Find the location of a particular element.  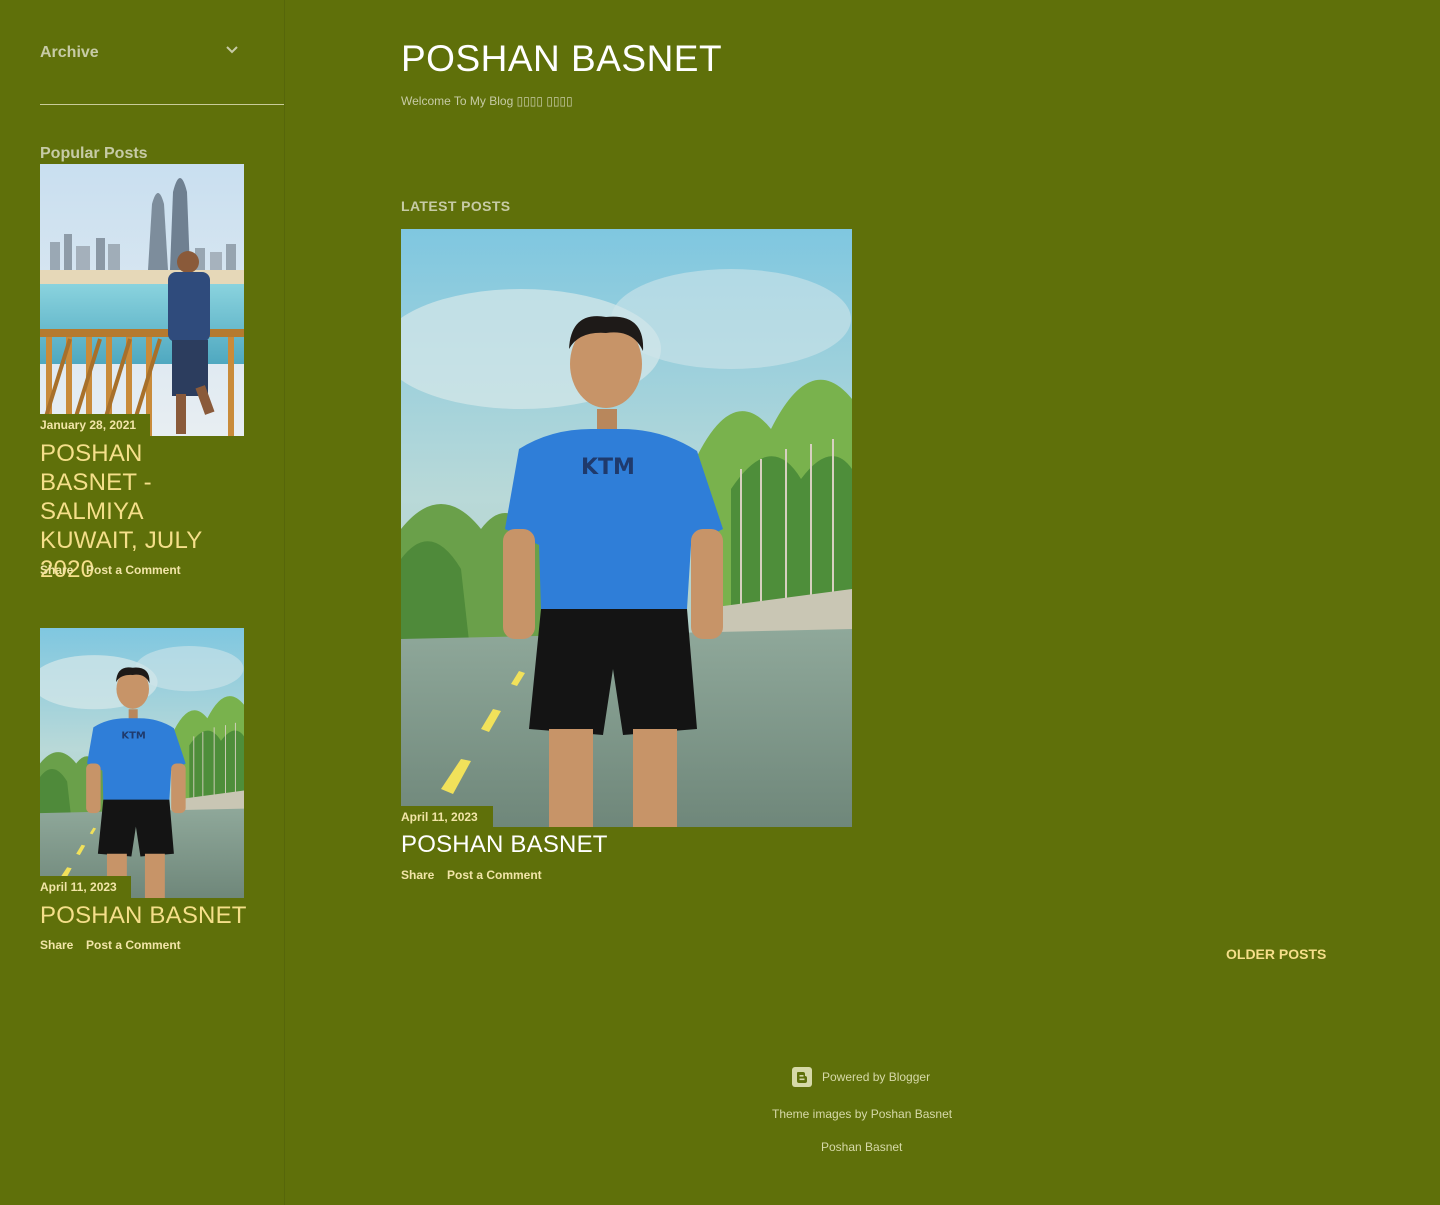

chevron-down-icon is located at coordinates (232, 50).